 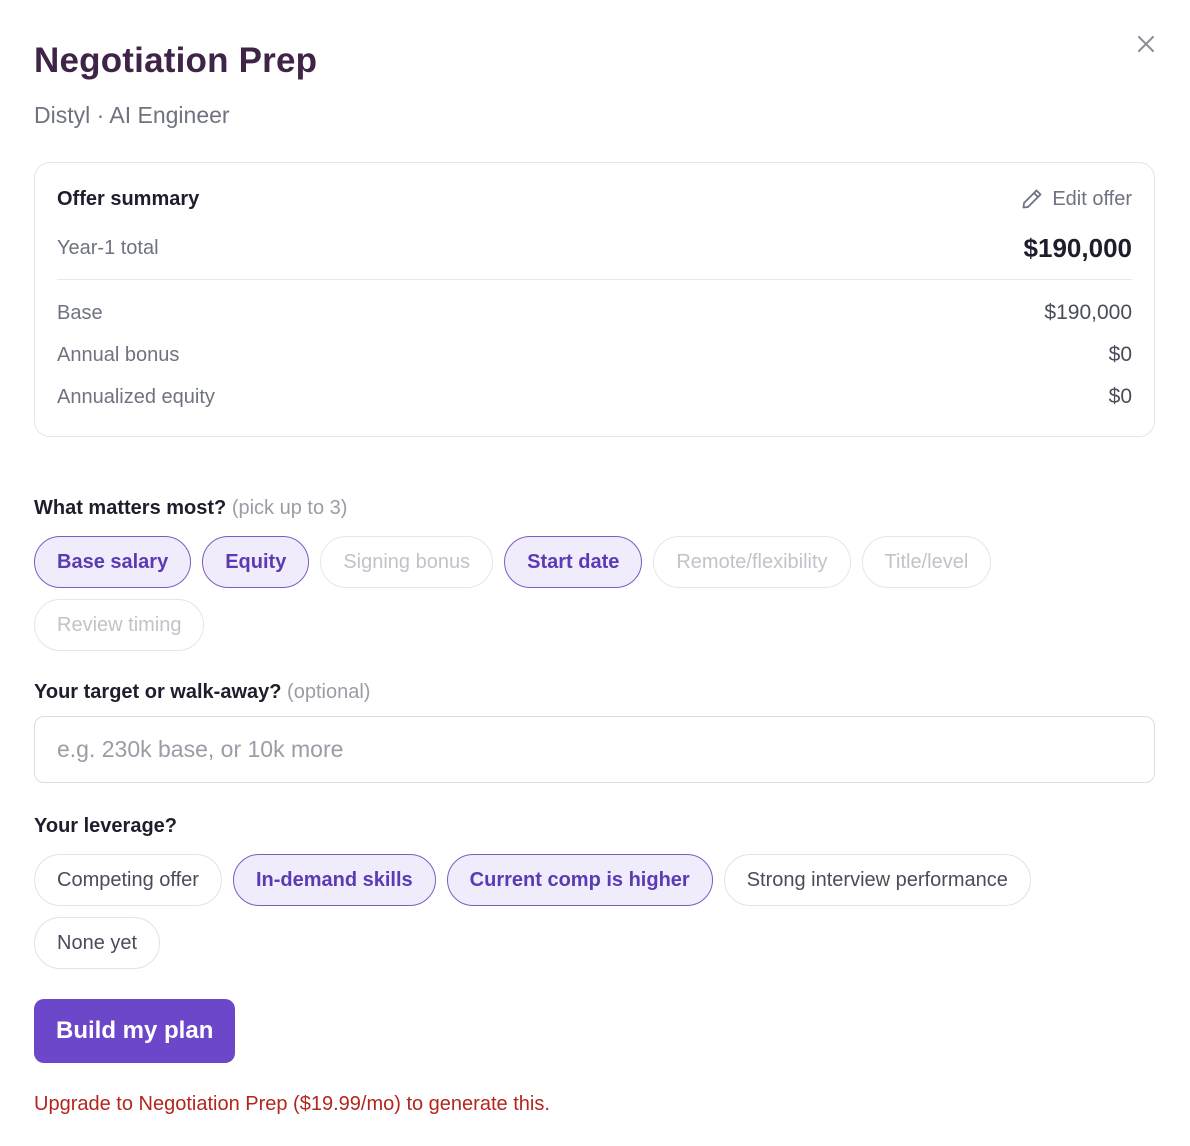 I want to click on priority-chip-base-salary: Base salary, so click(x=113, y=562).